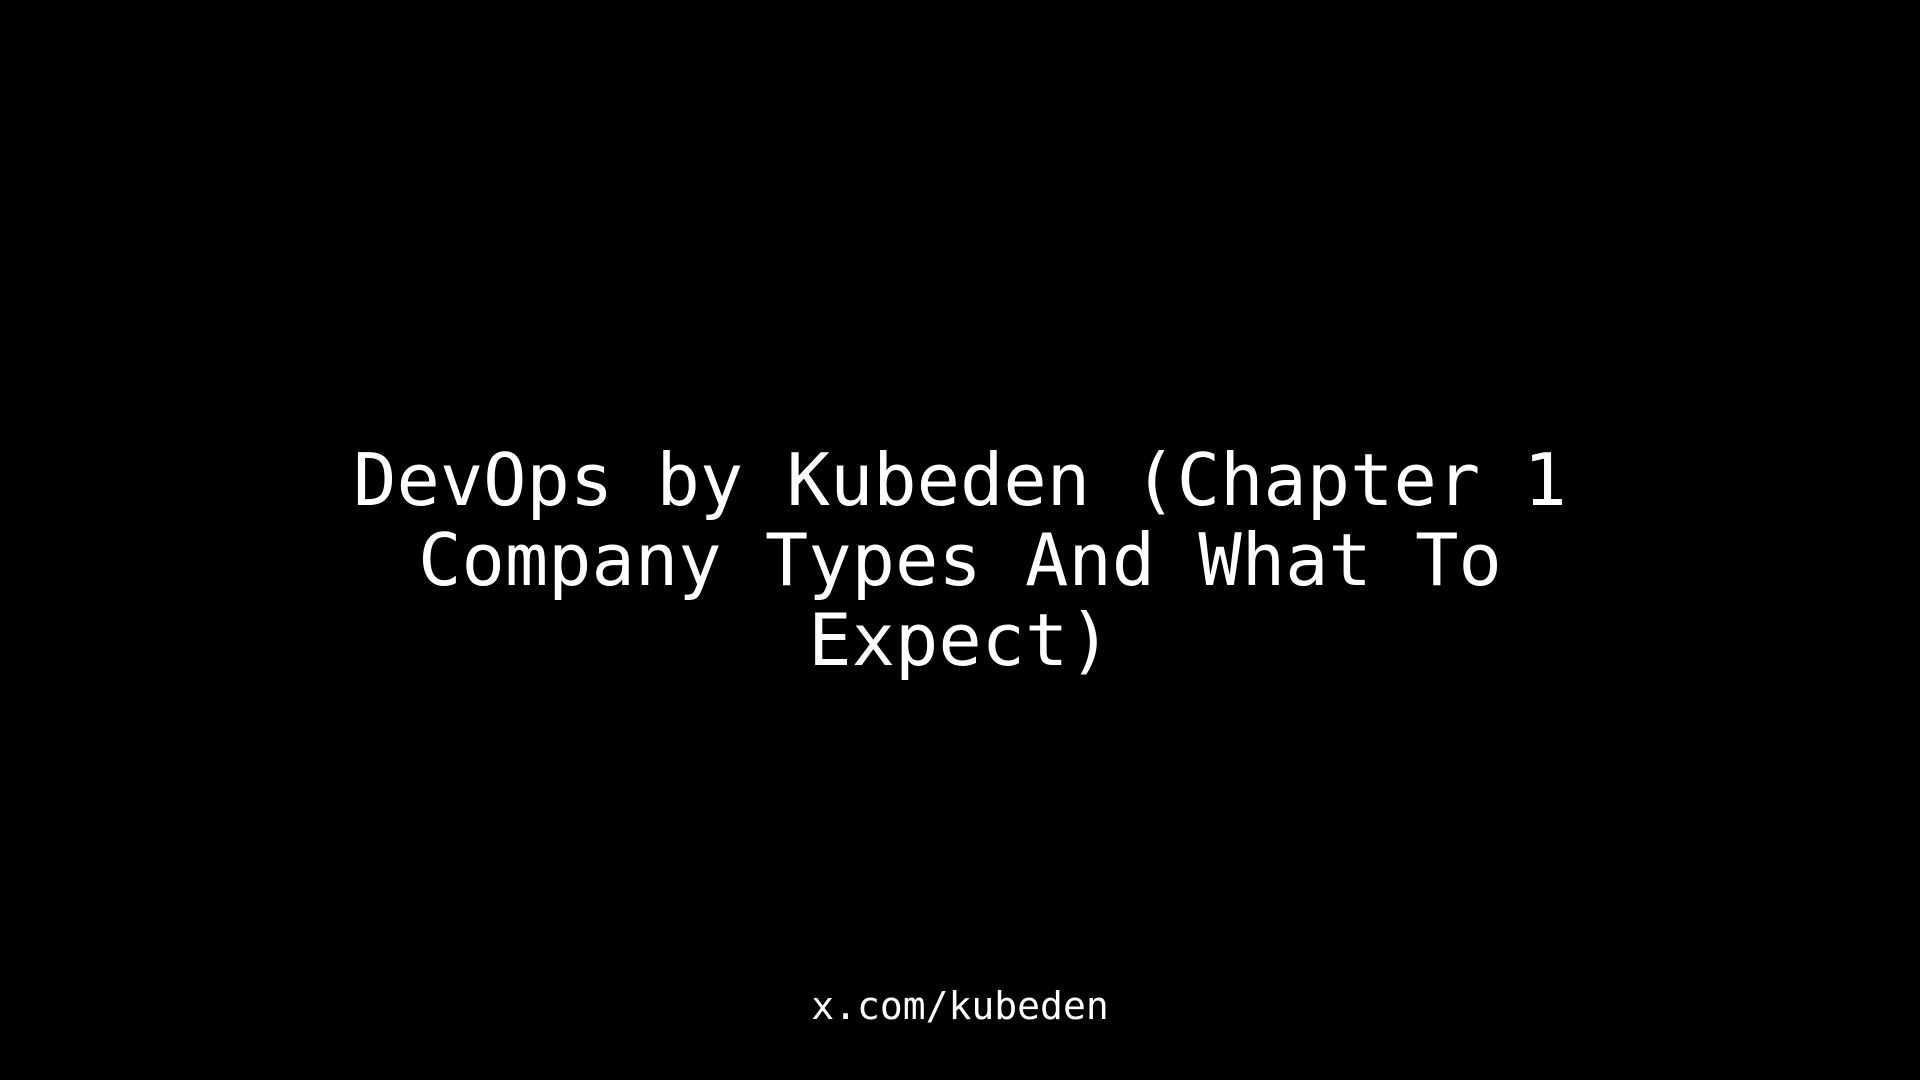  Describe the element at coordinates (960, 480) in the screenshot. I see `title-line-1: DevOps by Kubeden (Chapter 1` at that location.